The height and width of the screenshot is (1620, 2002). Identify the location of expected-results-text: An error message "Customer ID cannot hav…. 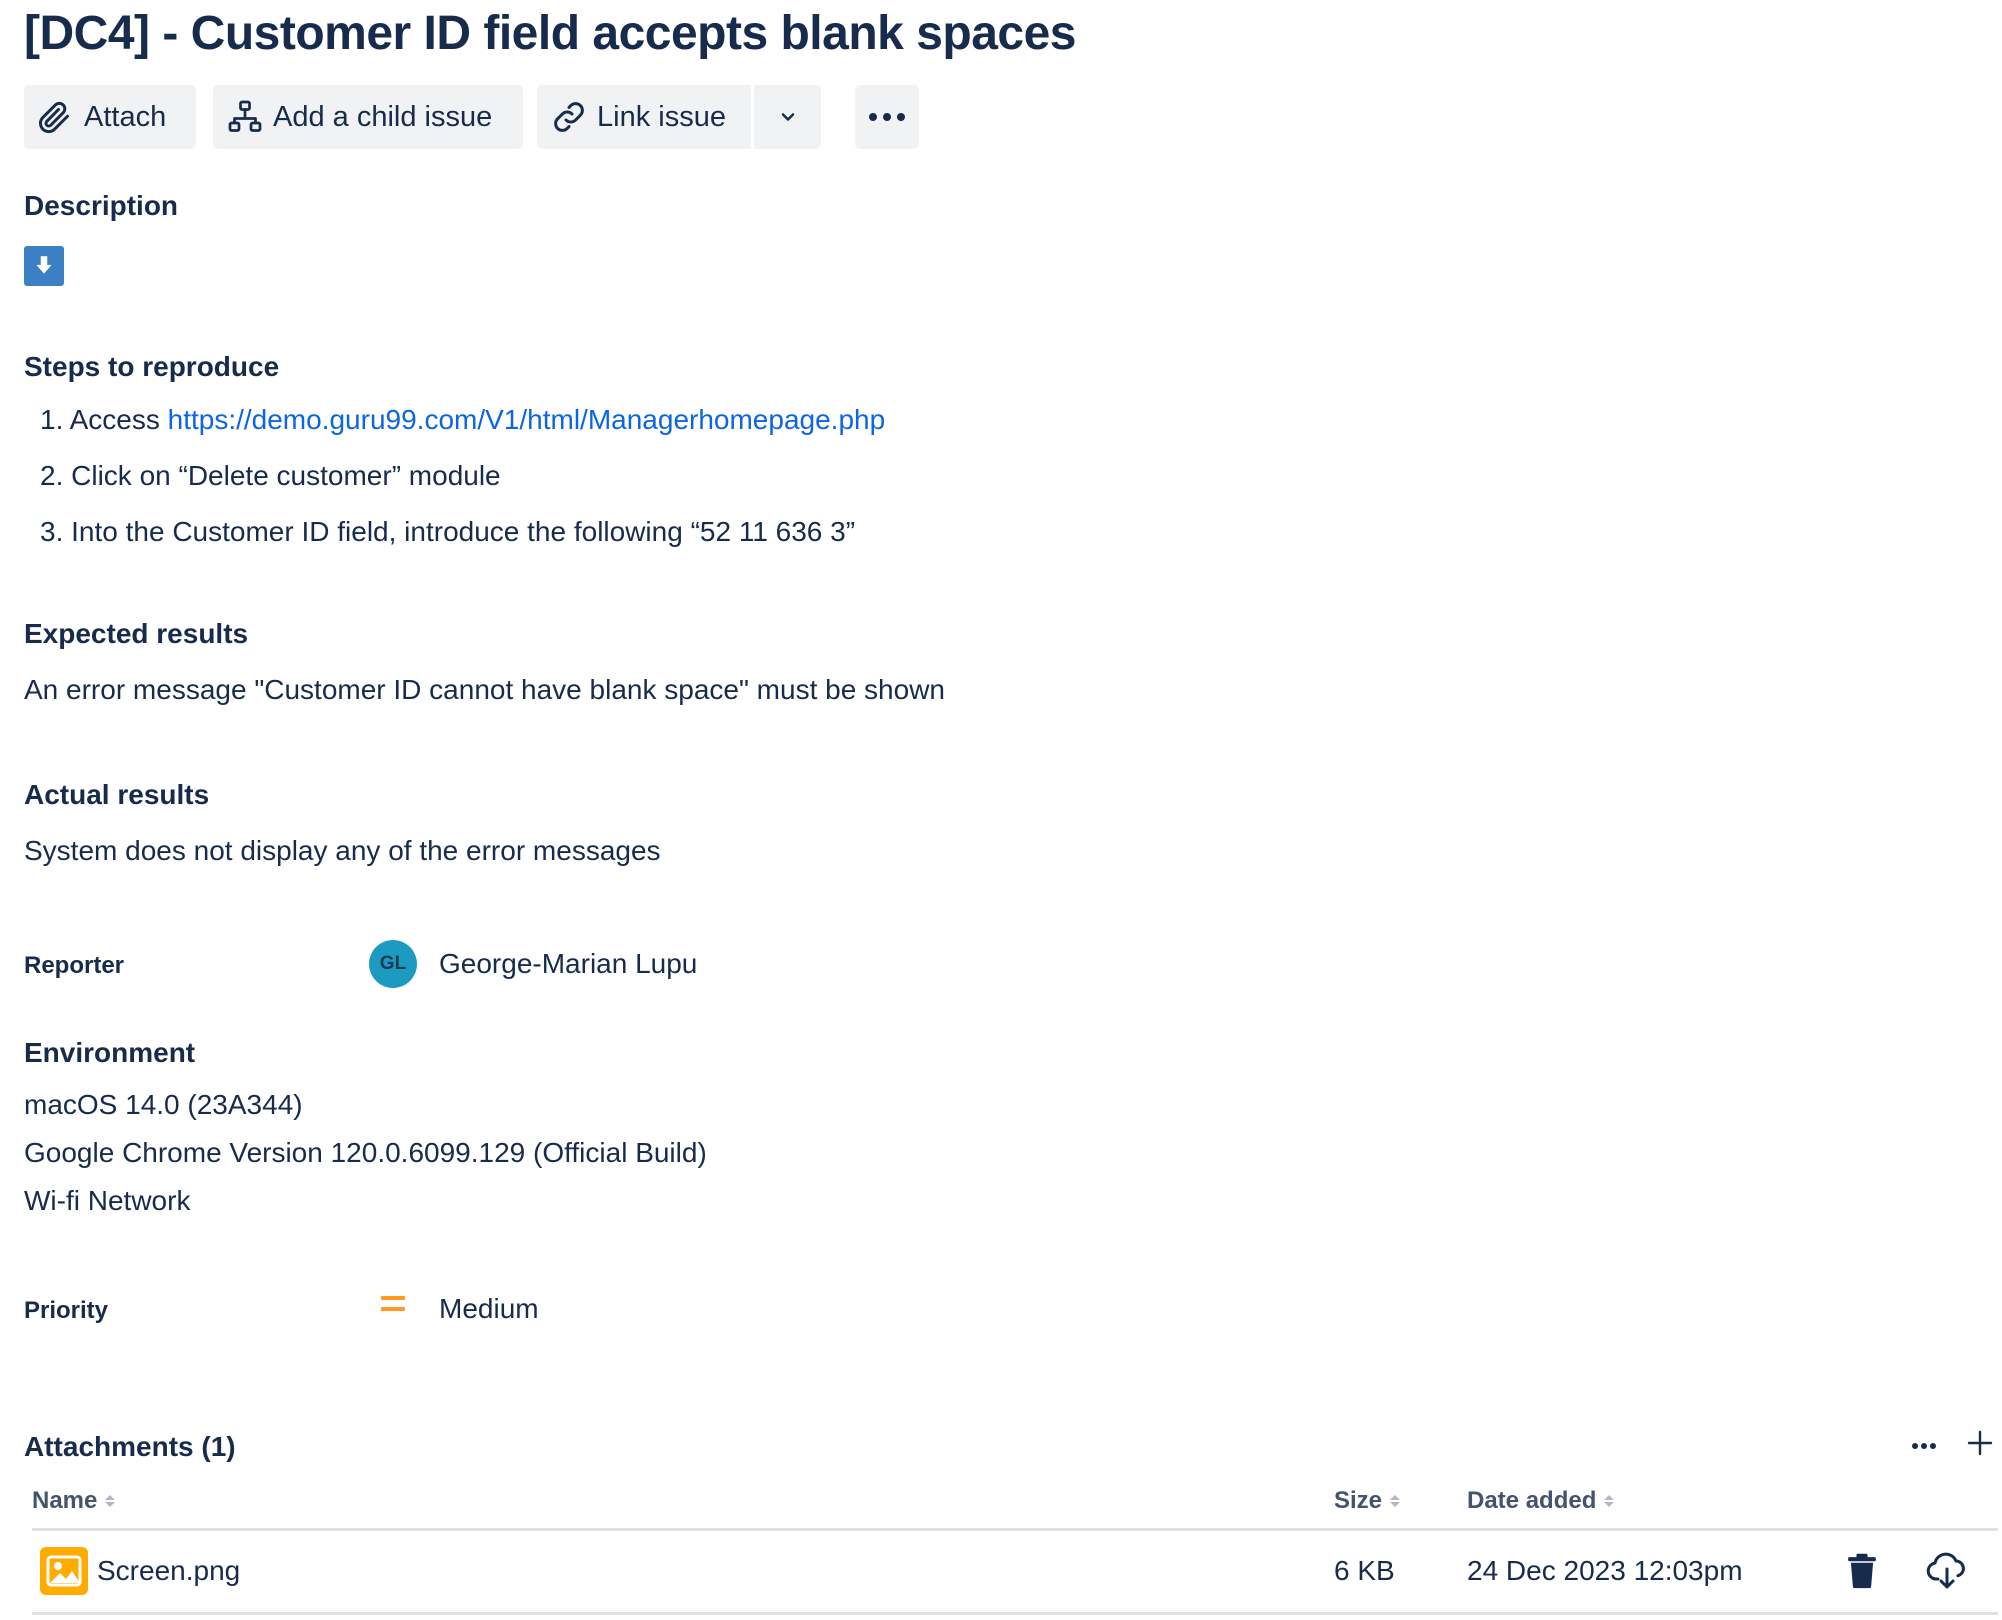
(484, 689).